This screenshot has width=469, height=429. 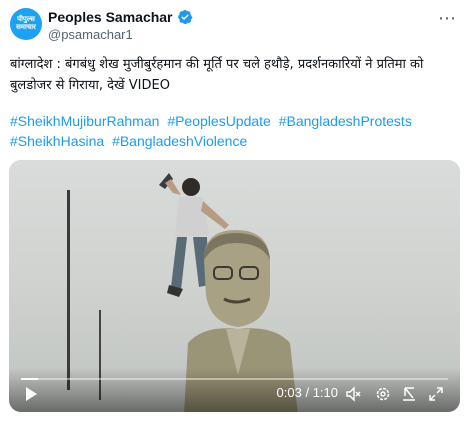 I want to click on video-controls: 0:03 / 1:10, so click(x=234, y=390).